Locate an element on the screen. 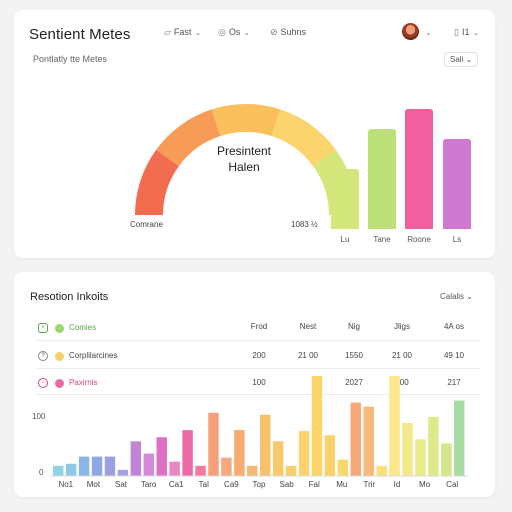 The height and width of the screenshot is (512, 512). gauge-subtitle: Halen is located at coordinates (244, 167).